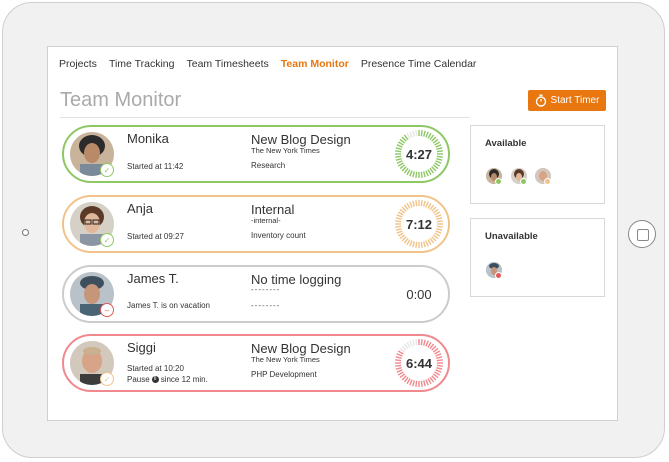  Describe the element at coordinates (25, 232) in the screenshot. I see `camera-icon` at that location.